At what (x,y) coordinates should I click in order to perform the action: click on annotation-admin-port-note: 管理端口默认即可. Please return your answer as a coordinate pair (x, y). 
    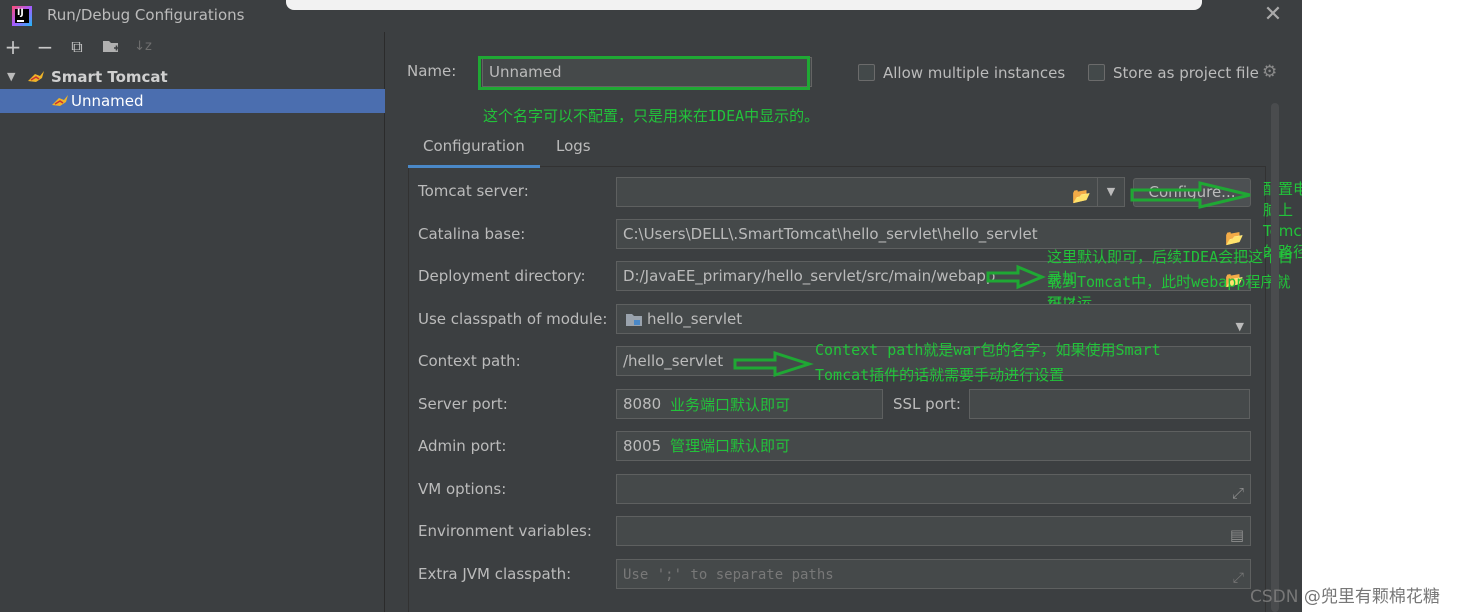
    Looking at the image, I should click on (730, 446).